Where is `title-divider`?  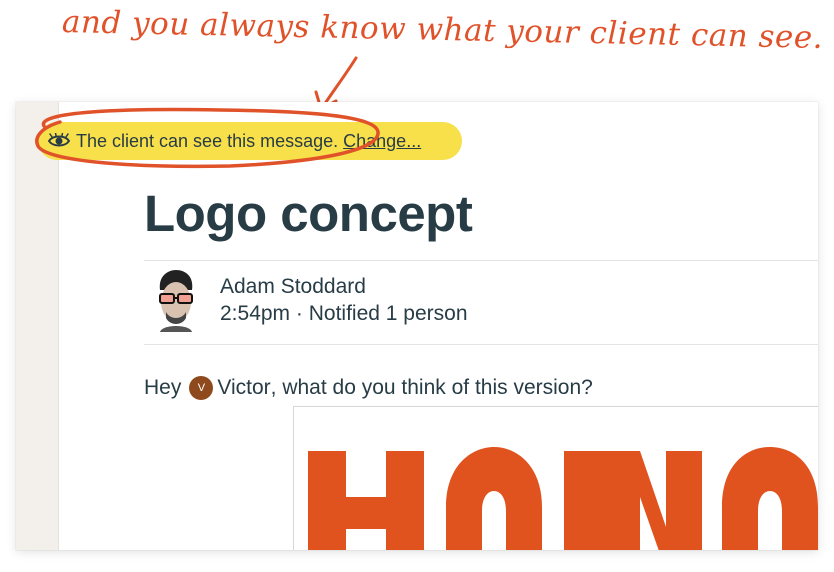
title-divider is located at coordinates (481, 260).